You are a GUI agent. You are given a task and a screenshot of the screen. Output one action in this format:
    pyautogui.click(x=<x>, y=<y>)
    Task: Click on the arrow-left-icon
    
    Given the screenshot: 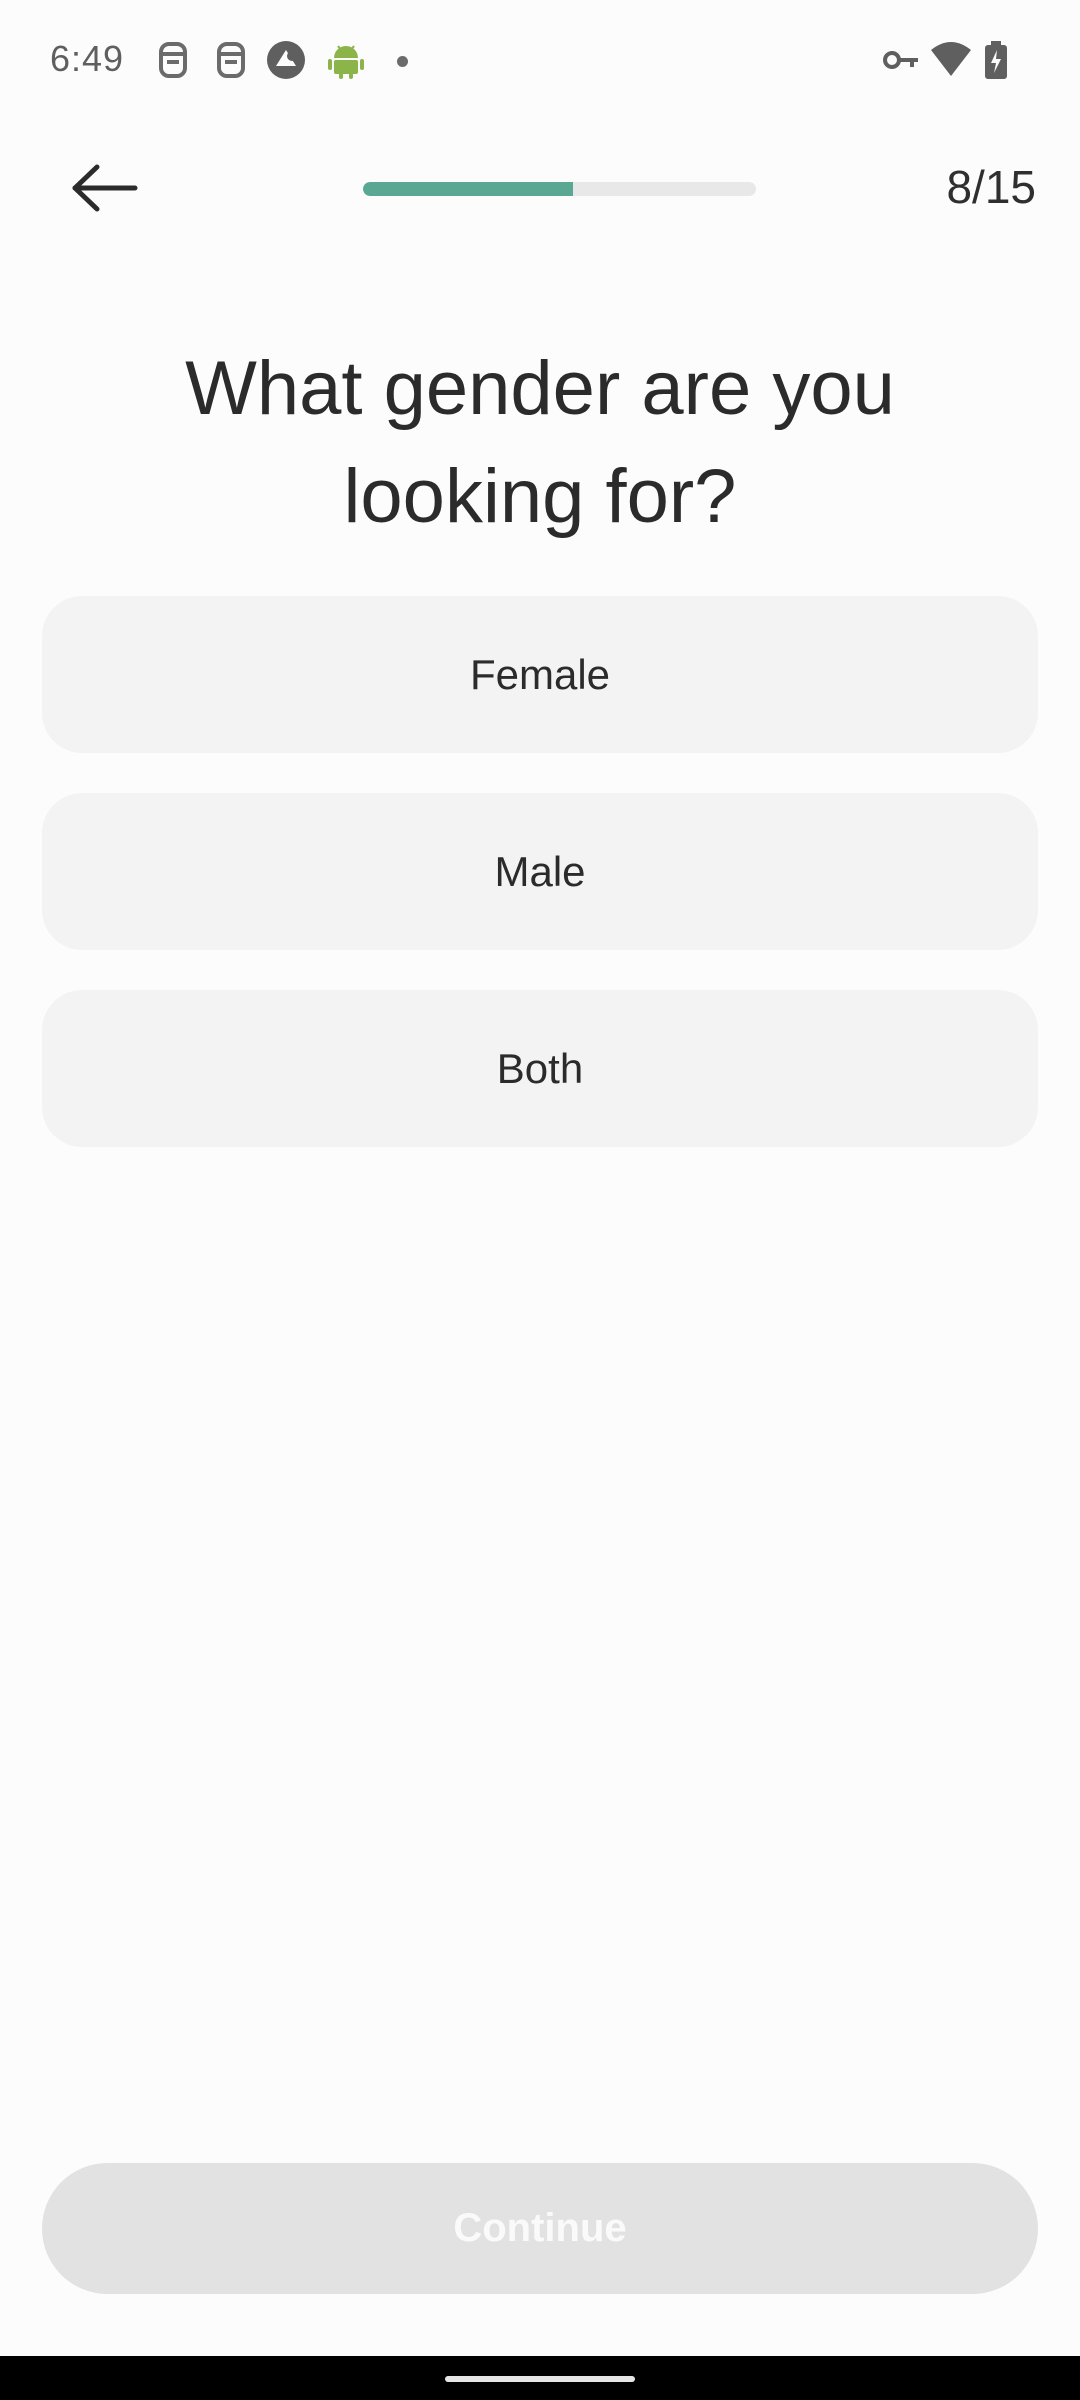 What is the action you would take?
    pyautogui.click(x=105, y=188)
    